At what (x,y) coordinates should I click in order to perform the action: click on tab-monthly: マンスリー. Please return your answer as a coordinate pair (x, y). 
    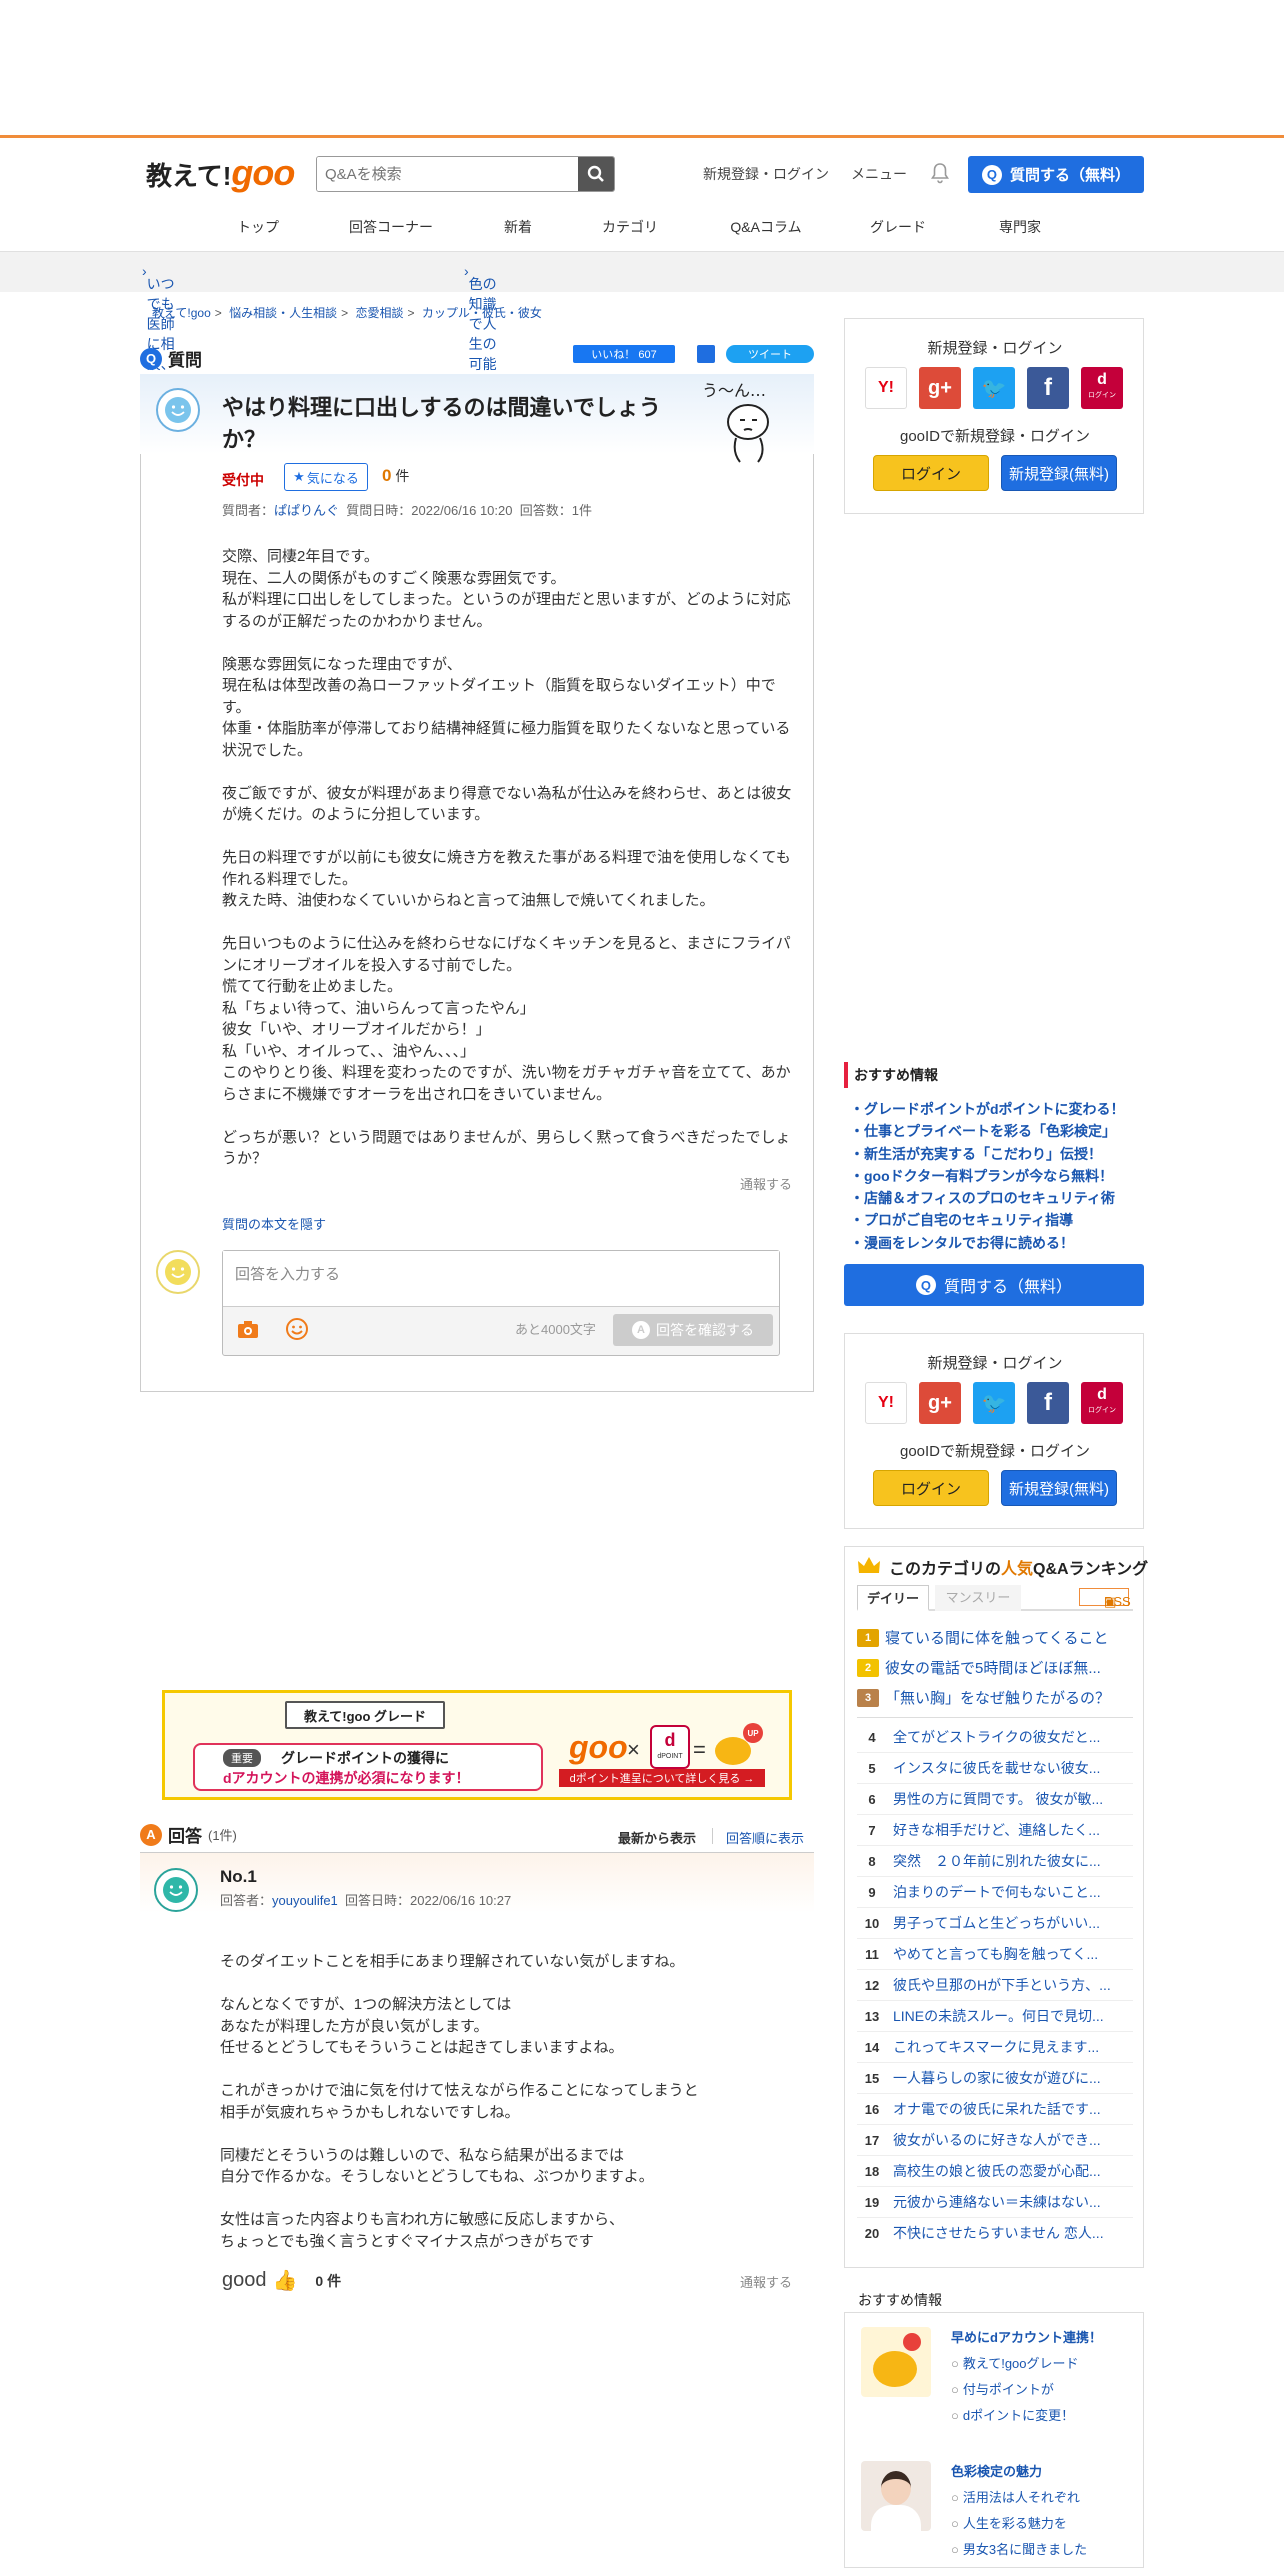
    Looking at the image, I should click on (978, 1598).